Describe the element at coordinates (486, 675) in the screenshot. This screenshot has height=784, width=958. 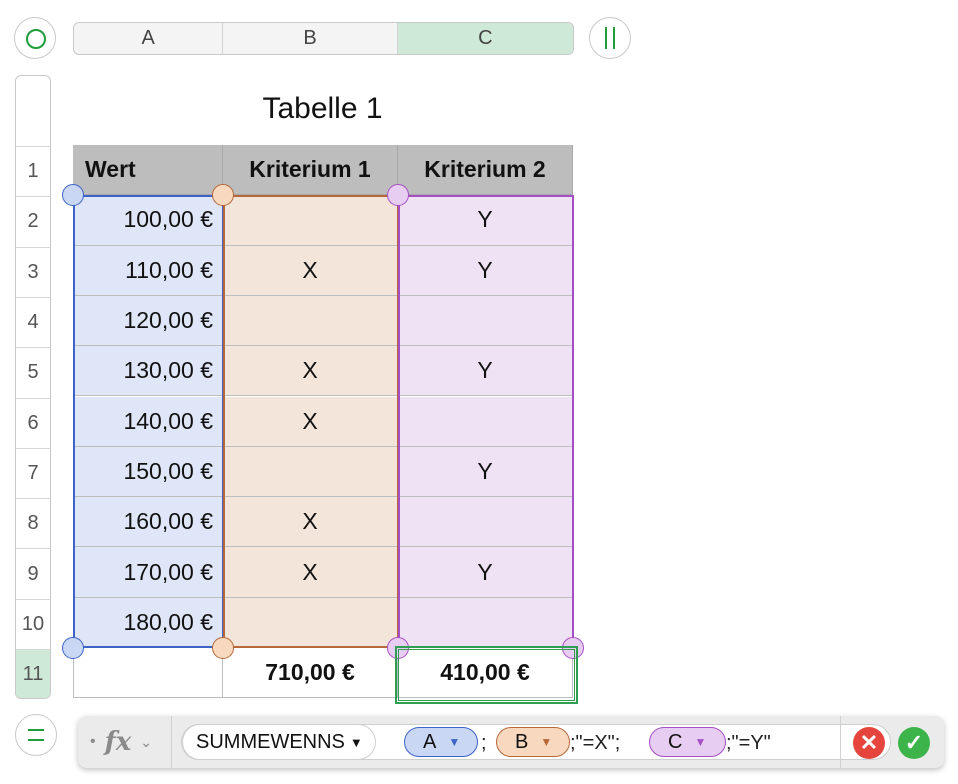
I see `selected-cell-outline` at that location.